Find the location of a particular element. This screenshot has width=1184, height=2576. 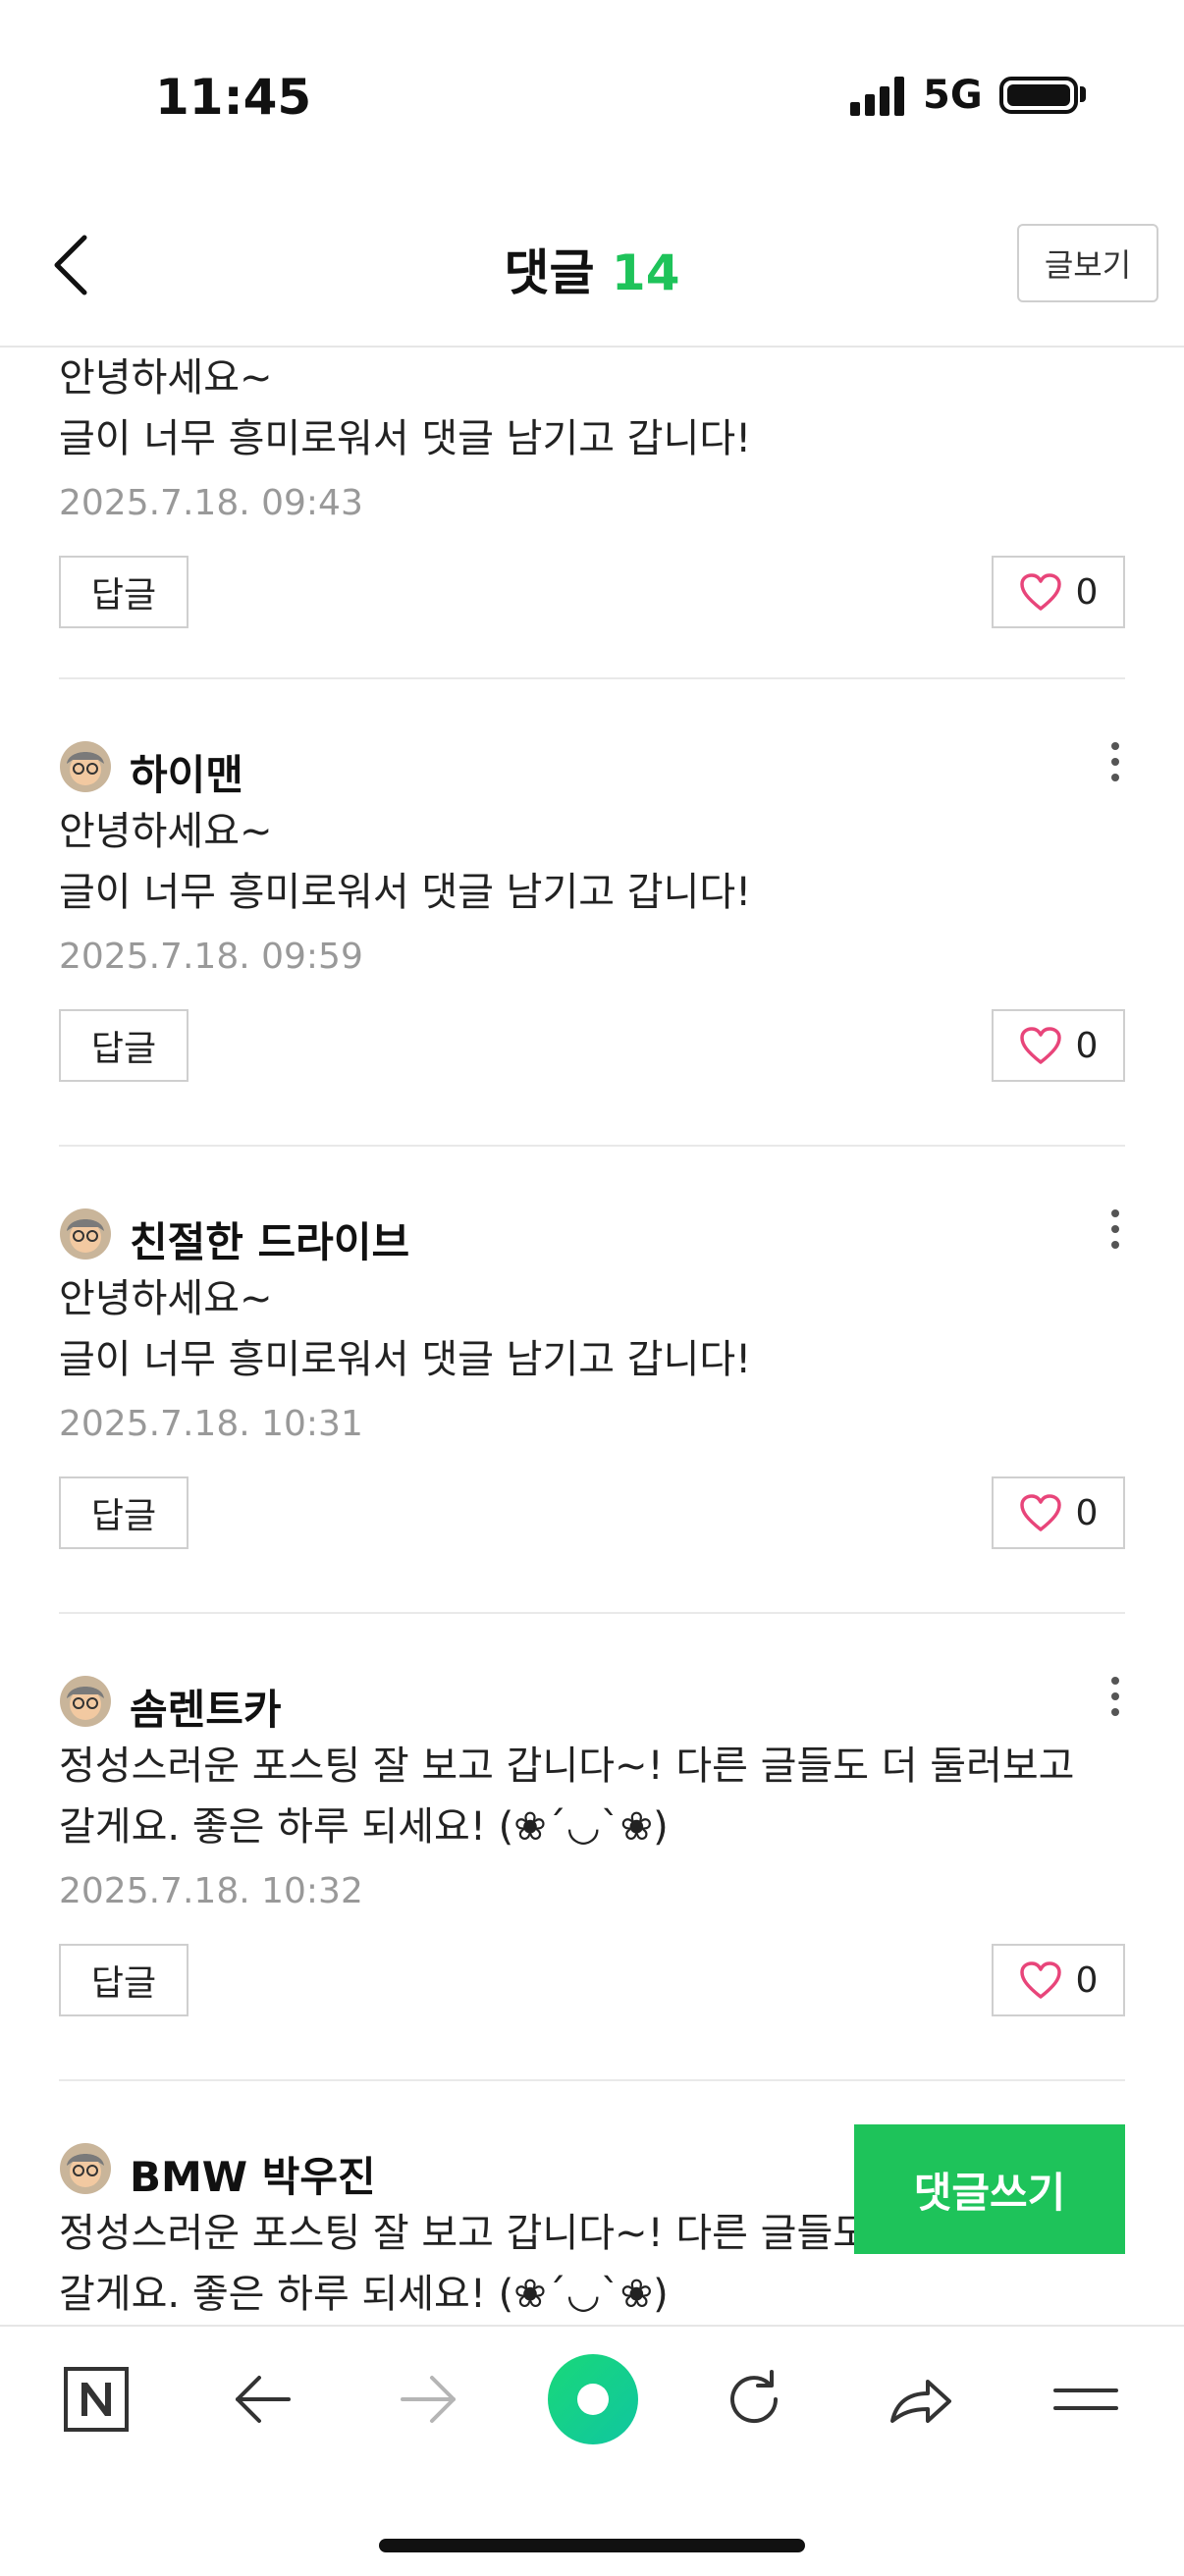

comment-date: 2025.7.18. 09:43 is located at coordinates (211, 503).